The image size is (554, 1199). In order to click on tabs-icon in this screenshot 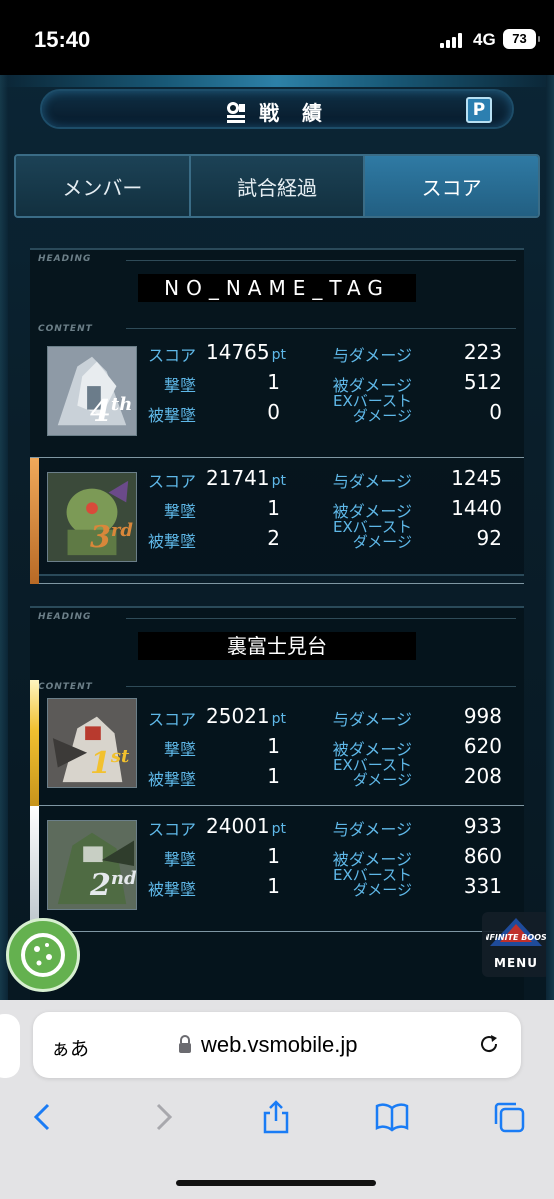, I will do `click(509, 1117)`.